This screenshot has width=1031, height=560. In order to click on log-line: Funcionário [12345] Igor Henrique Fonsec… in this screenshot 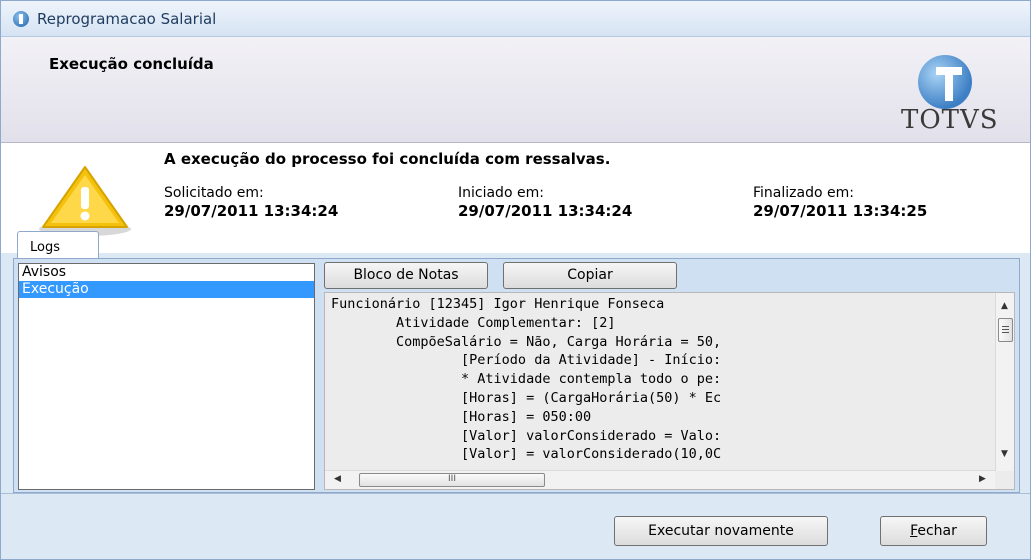, I will do `click(498, 304)`.